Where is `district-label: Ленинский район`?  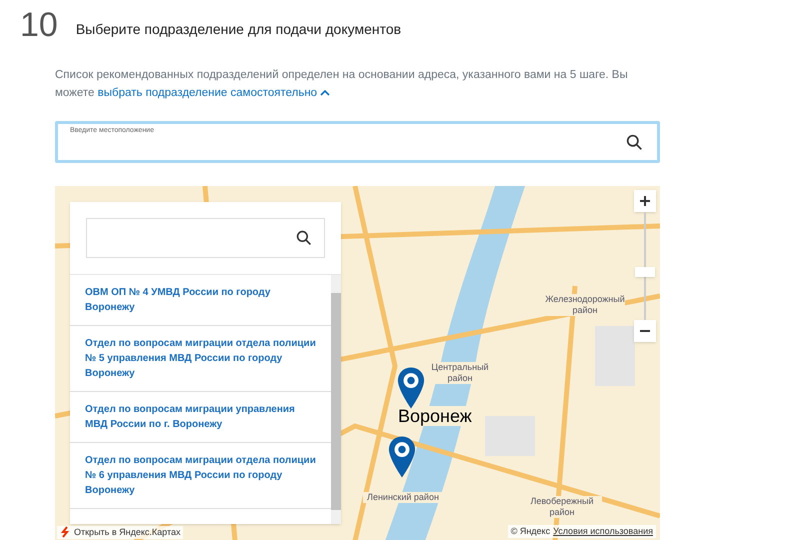
district-label: Ленинский район is located at coordinates (403, 497).